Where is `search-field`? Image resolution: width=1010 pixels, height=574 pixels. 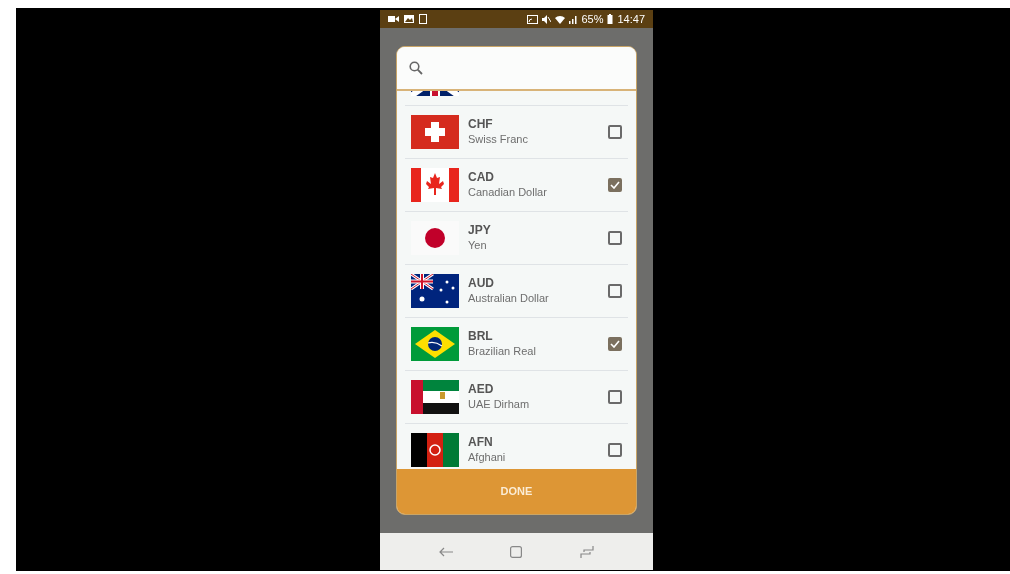
search-field is located at coordinates (516, 69).